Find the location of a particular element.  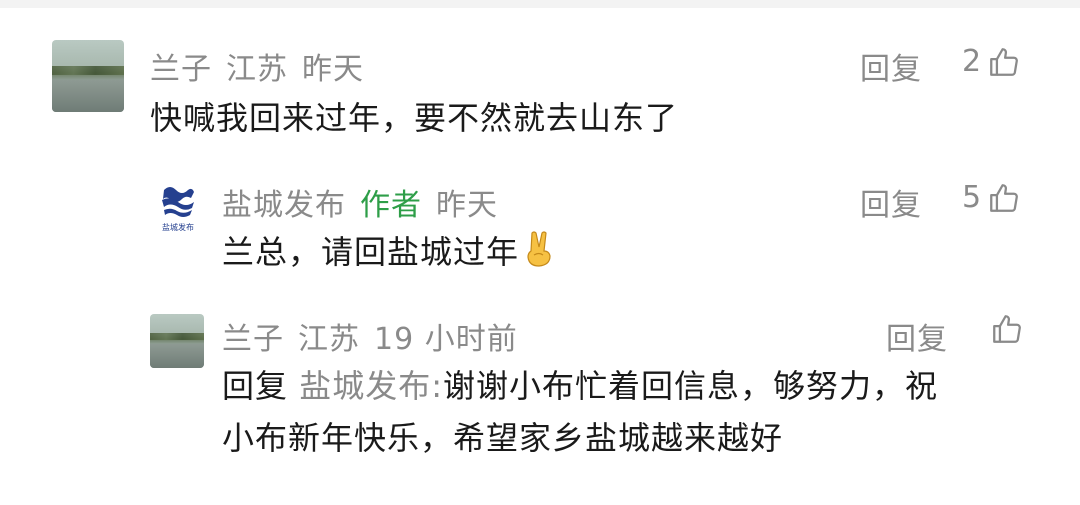

comment-meta: 兰子 江苏 昨天 is located at coordinates (264, 66).